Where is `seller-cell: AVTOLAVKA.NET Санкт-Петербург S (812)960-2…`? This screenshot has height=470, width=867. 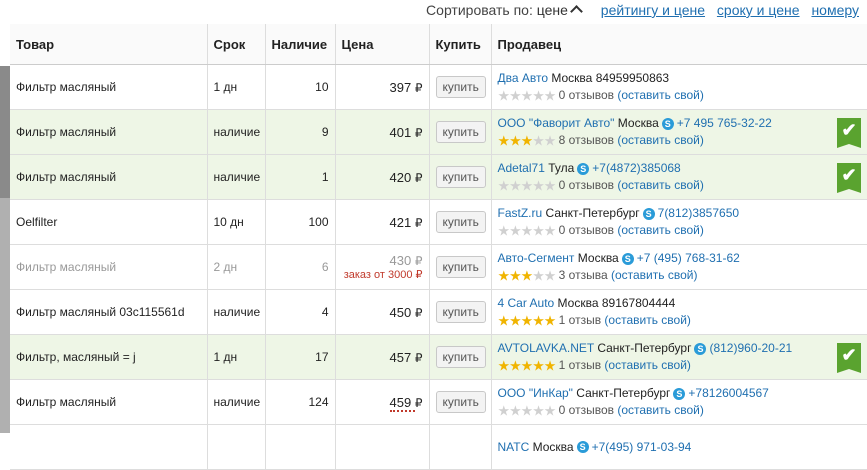 seller-cell: AVTOLAVKA.NET Санкт-Петербург S (812)960-2… is located at coordinates (678, 357).